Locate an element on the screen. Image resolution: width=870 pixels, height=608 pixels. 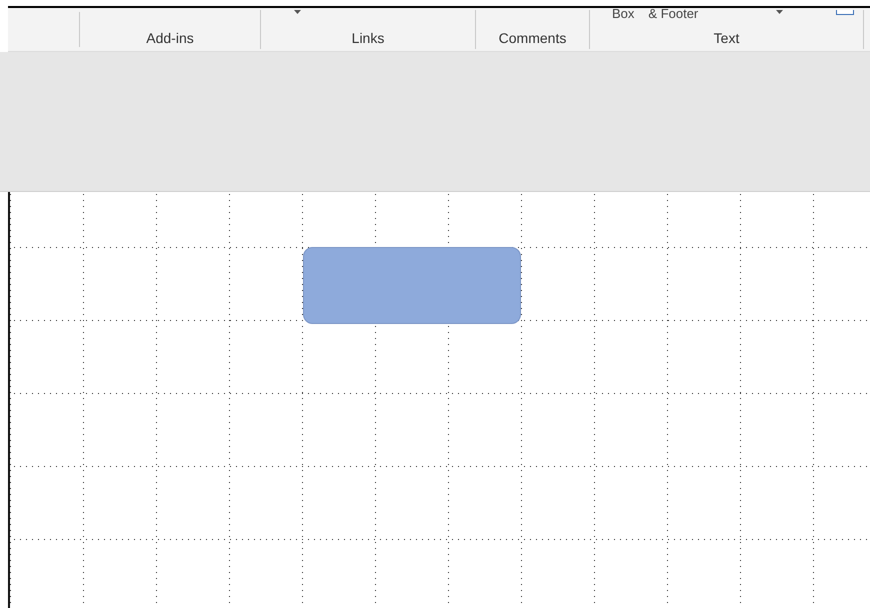
group-label: Add-ins is located at coordinates (170, 38).